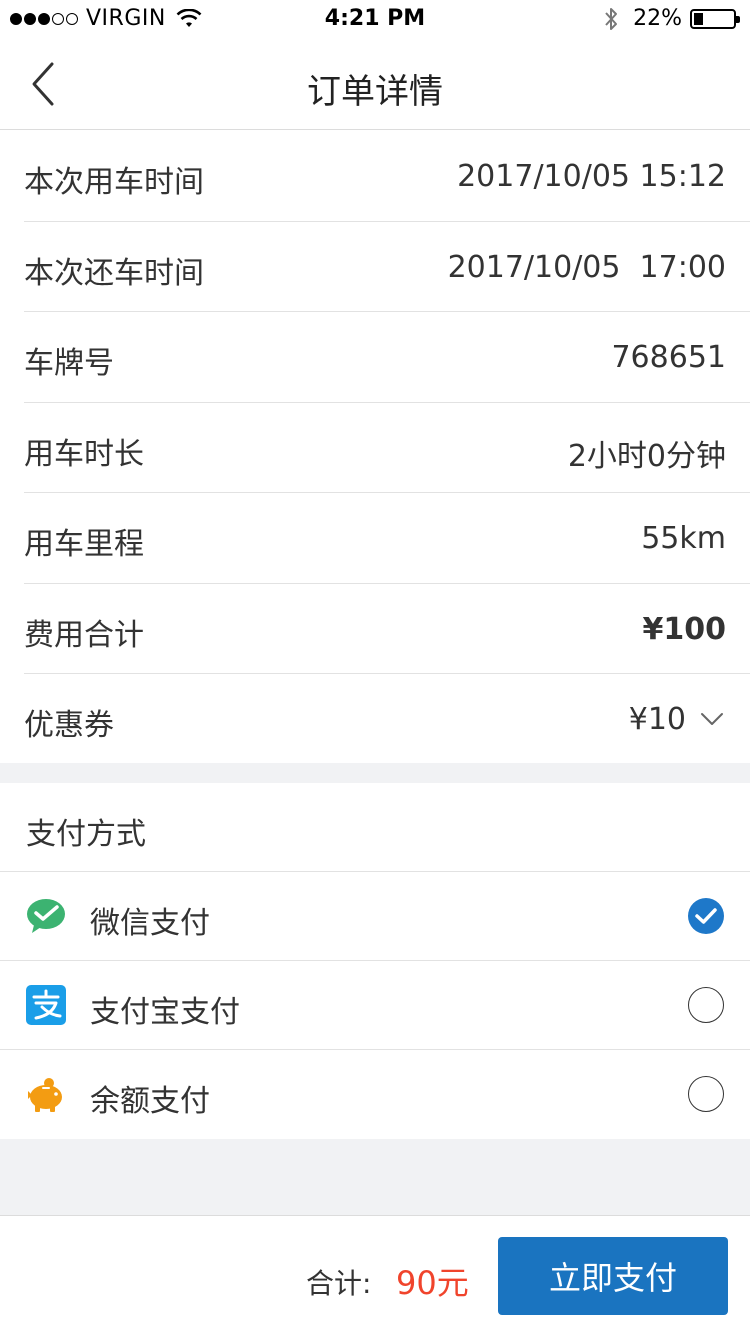 This screenshot has height=1334, width=750. Describe the element at coordinates (432, 1283) in the screenshot. I see `total-amount: 90元` at that location.